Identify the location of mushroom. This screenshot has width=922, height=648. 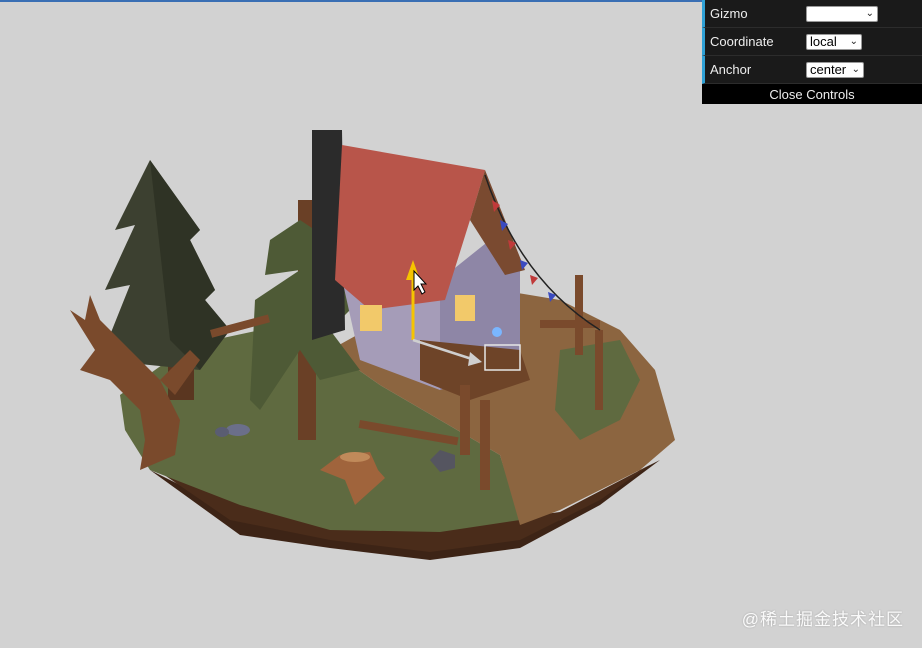
(238, 430).